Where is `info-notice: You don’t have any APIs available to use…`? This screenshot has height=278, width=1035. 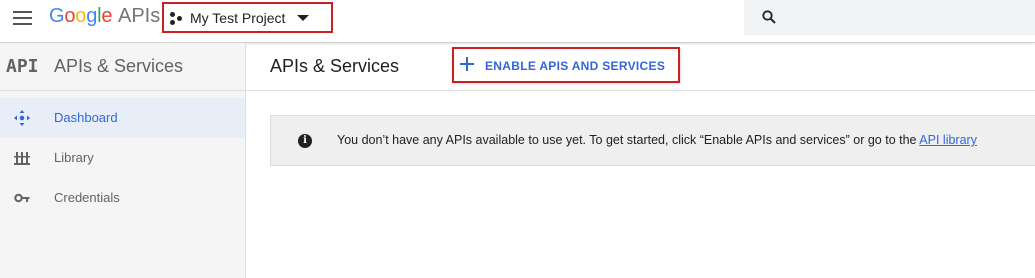 info-notice: You don’t have any APIs available to use… is located at coordinates (652, 140).